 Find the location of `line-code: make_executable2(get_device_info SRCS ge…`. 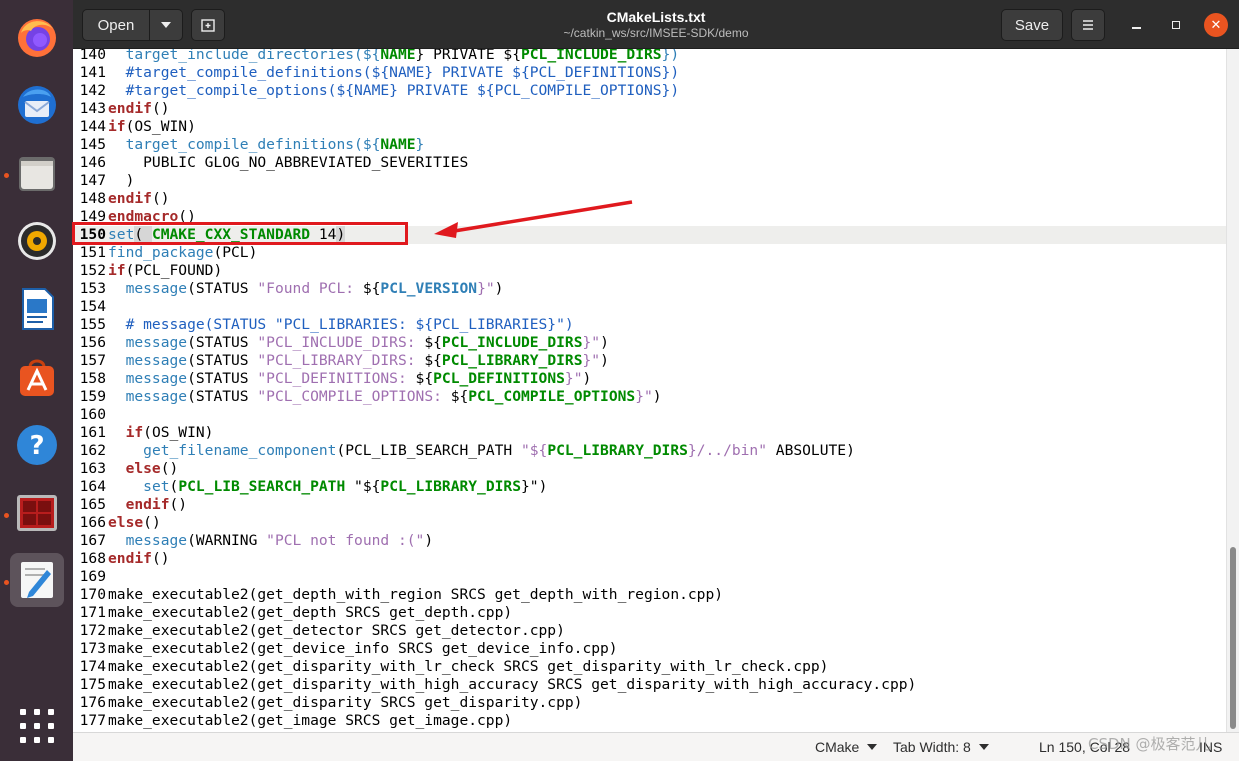

line-code: make_executable2(get_device_info SRCS ge… is located at coordinates (362, 649).